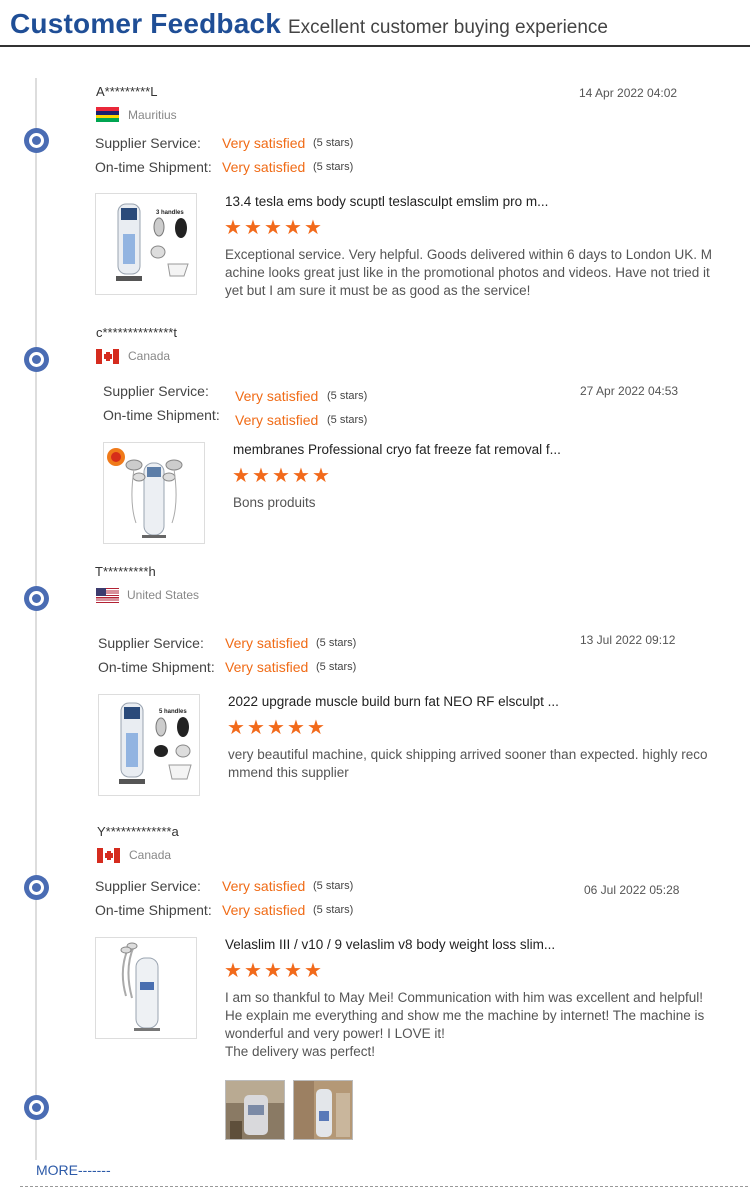 This screenshot has width=750, height=1188. Describe the element at coordinates (384, 1186) in the screenshot. I see `bottom-divider` at that location.